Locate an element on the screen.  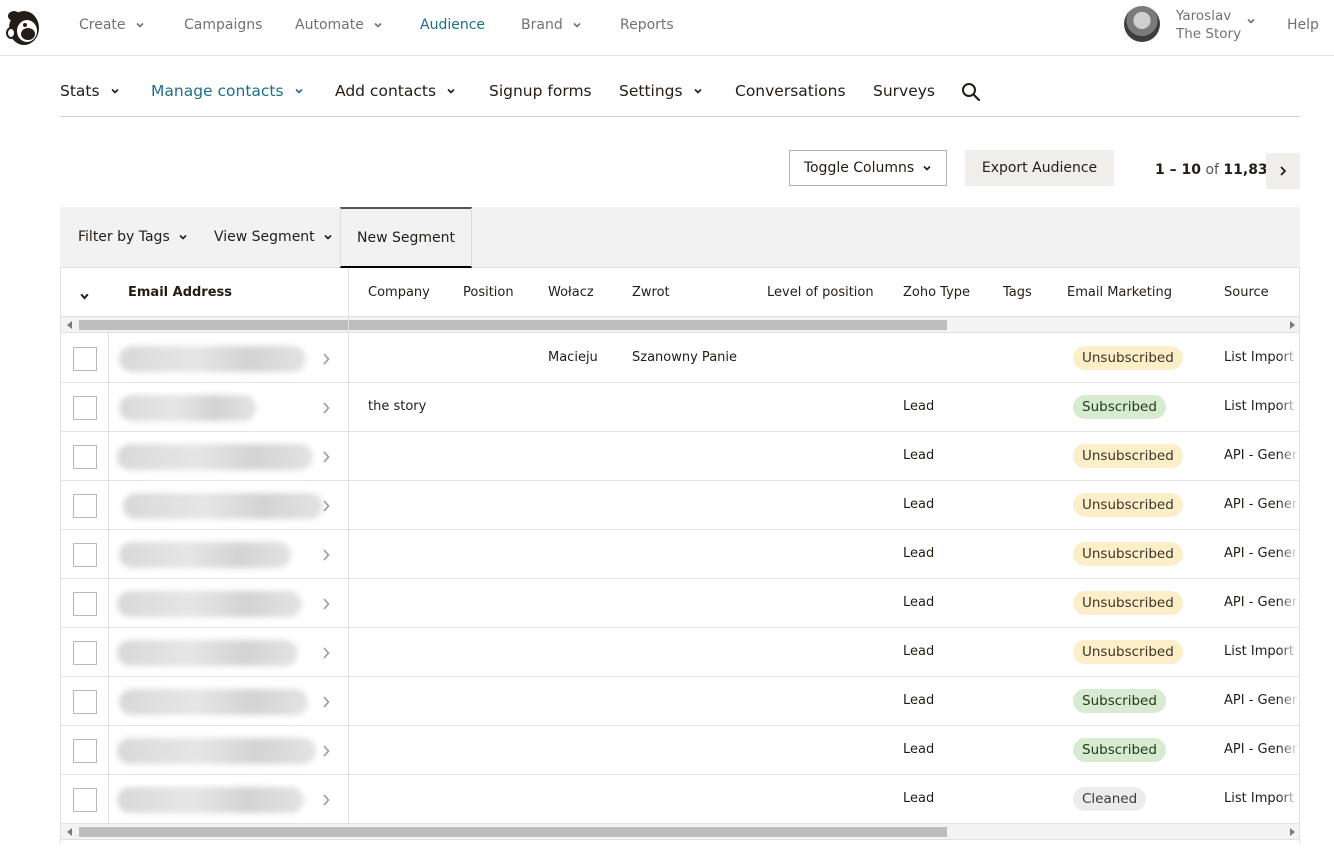
view-segment-dropdown: View Segment is located at coordinates (273, 237).